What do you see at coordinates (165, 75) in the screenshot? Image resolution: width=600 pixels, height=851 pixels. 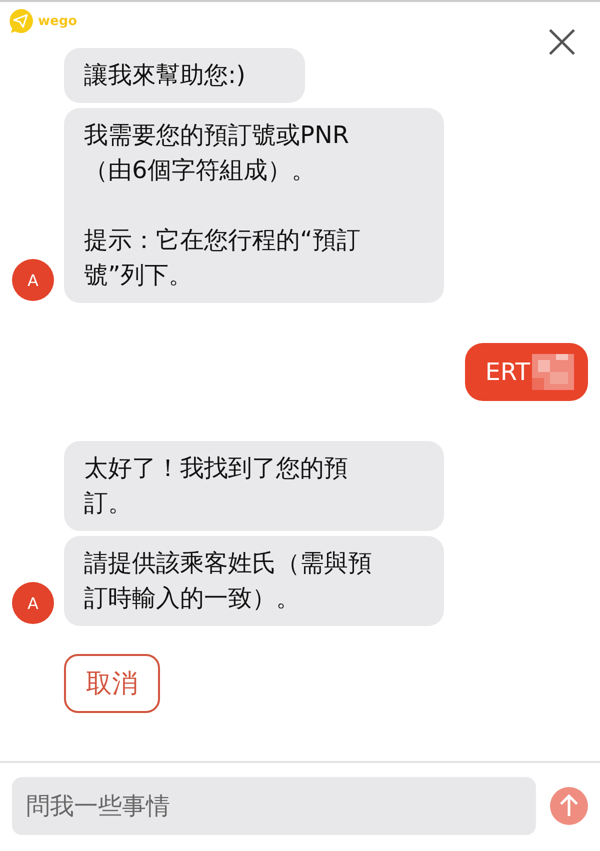 I see `bot-message: 讓我來幫助您:)` at bounding box center [165, 75].